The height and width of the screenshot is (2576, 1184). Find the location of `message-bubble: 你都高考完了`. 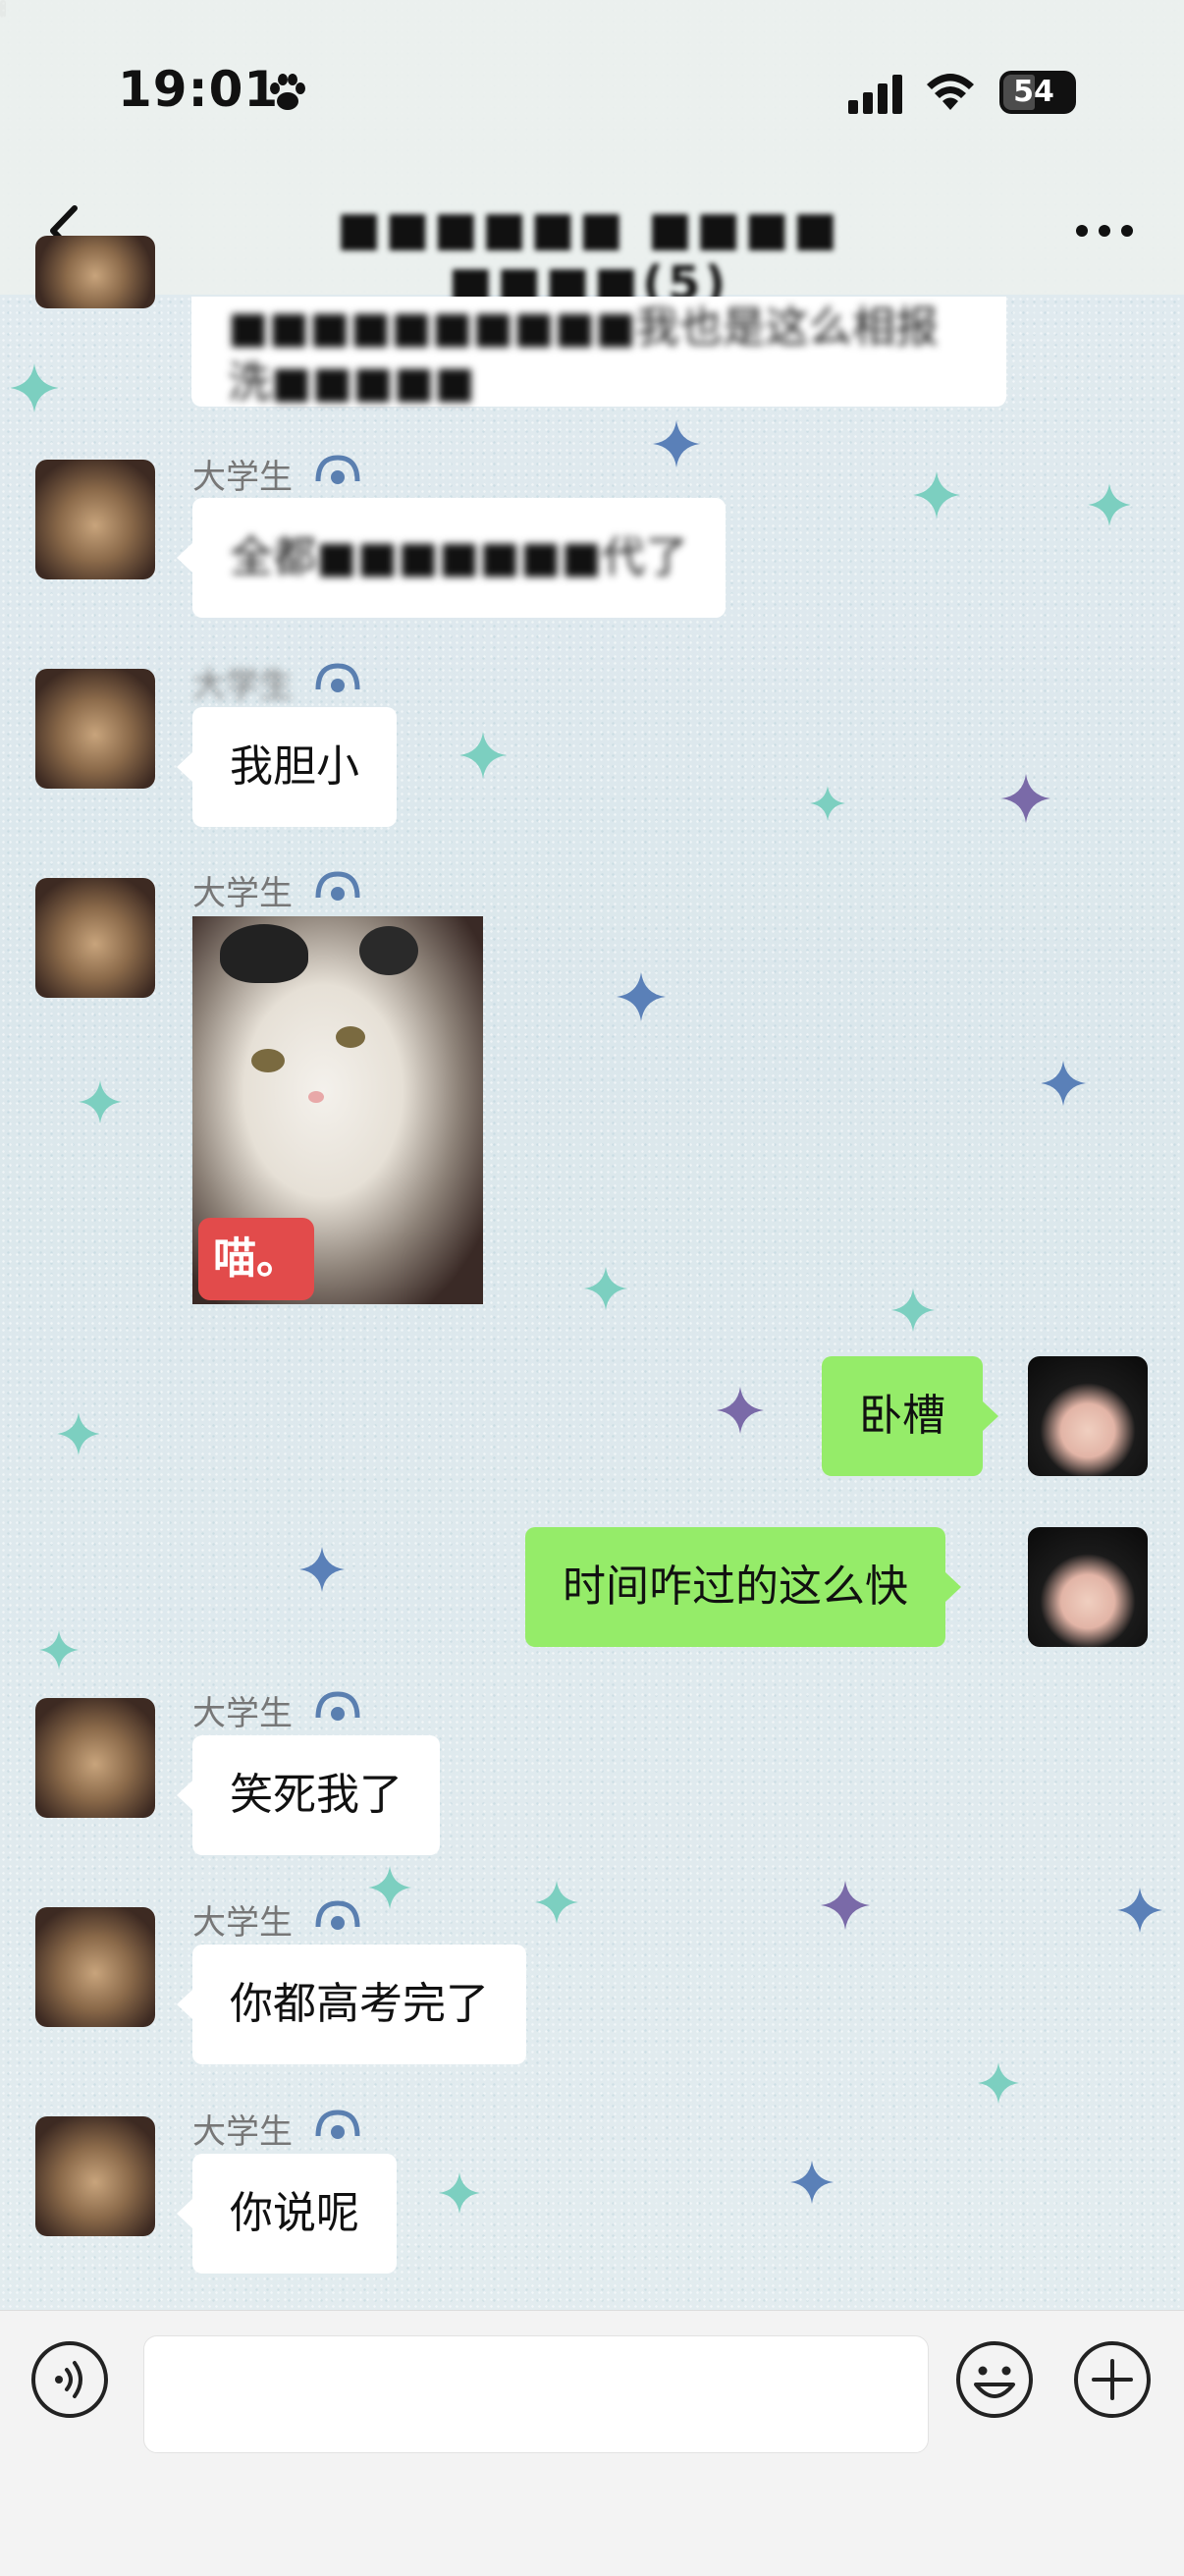

message-bubble: 你都高考完了 is located at coordinates (351, 2005).